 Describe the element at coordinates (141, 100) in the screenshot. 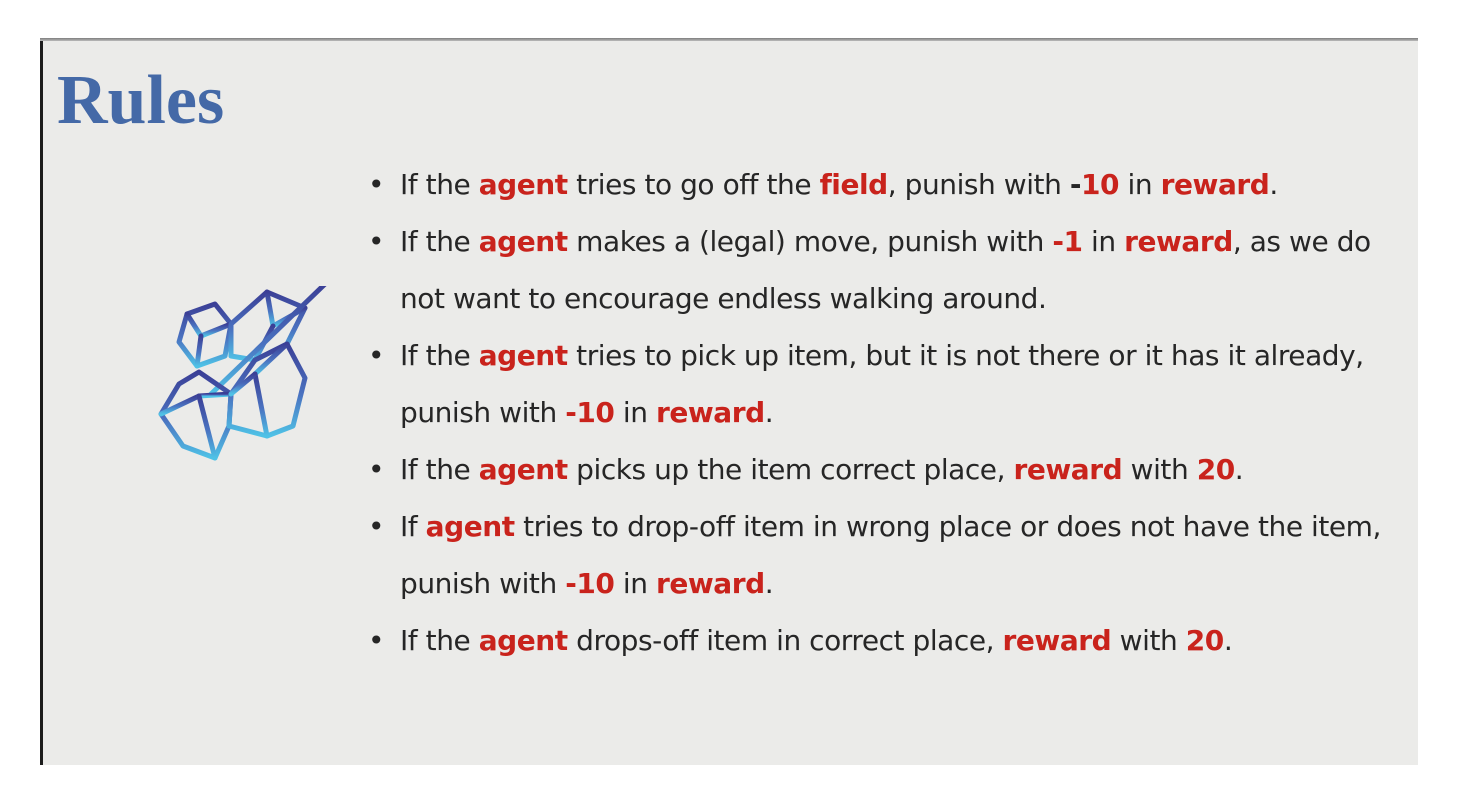

I see `slide-title: Rules` at that location.